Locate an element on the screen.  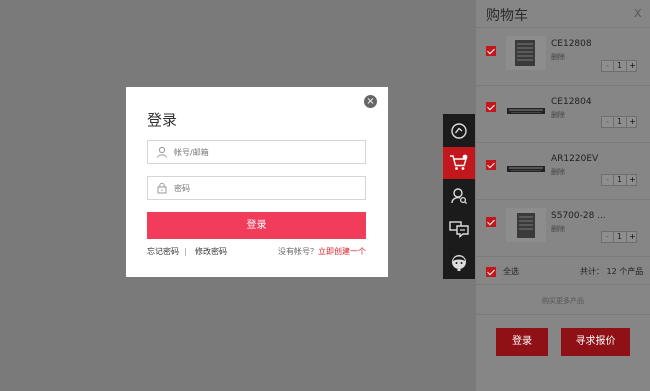
help-icon is located at coordinates (459, 131).